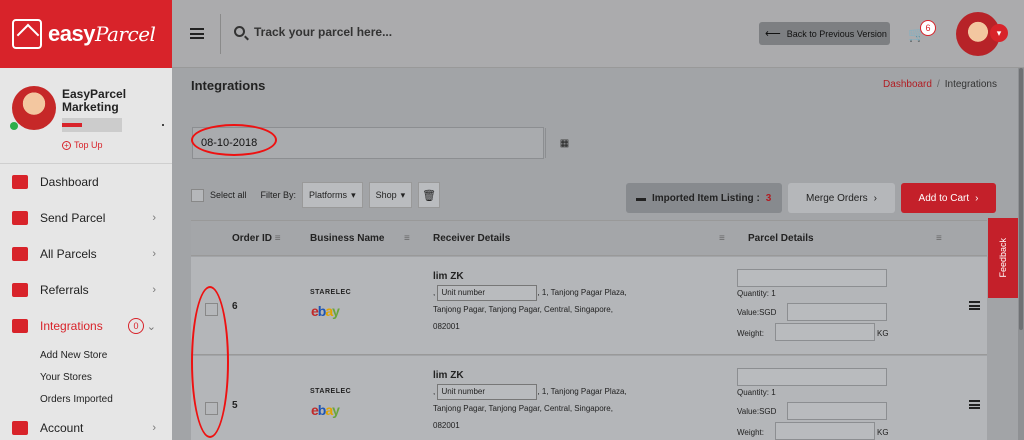  What do you see at coordinates (220, 34) in the screenshot?
I see `divider` at bounding box center [220, 34].